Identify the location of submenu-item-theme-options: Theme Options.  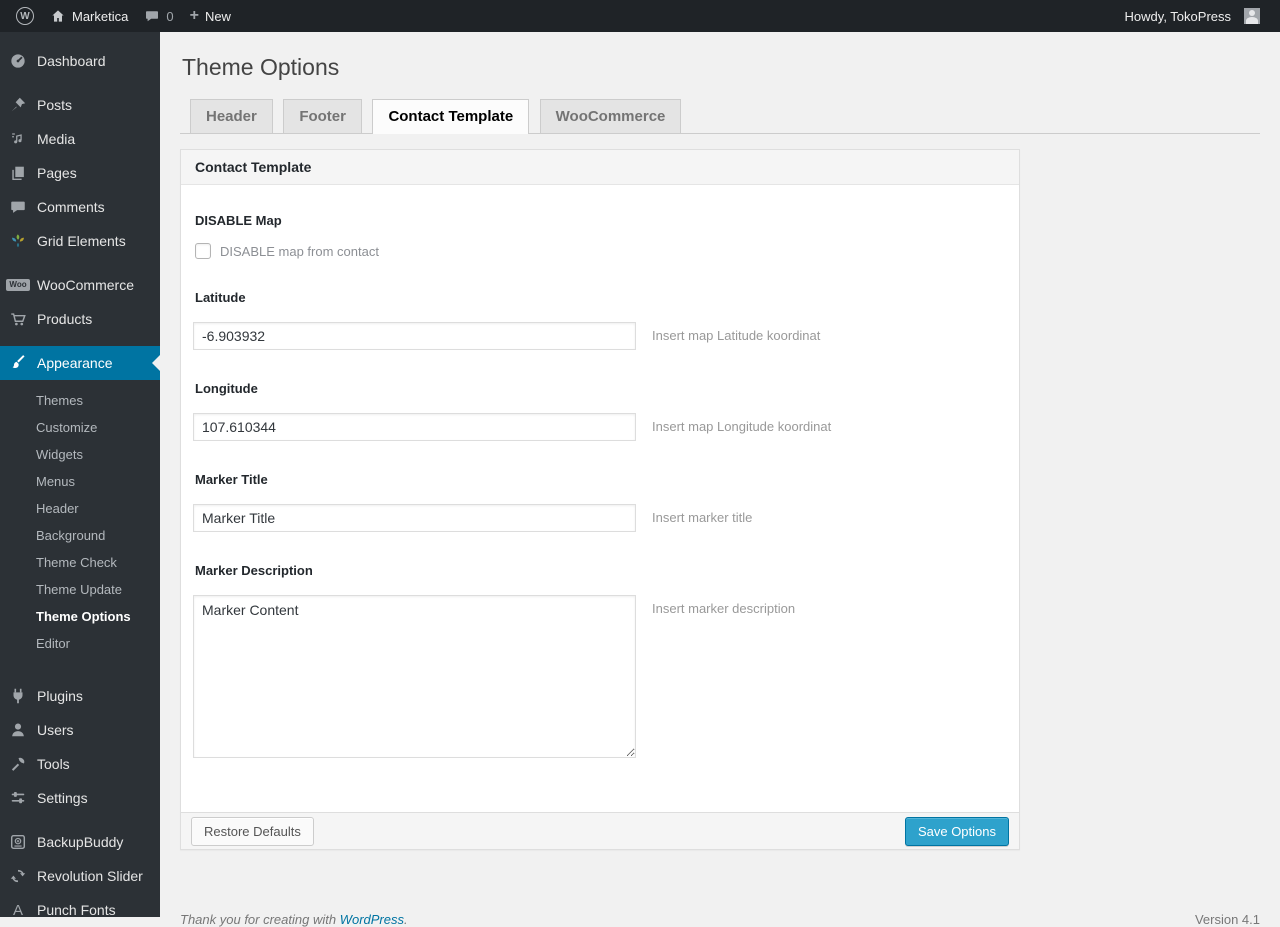
(80, 616).